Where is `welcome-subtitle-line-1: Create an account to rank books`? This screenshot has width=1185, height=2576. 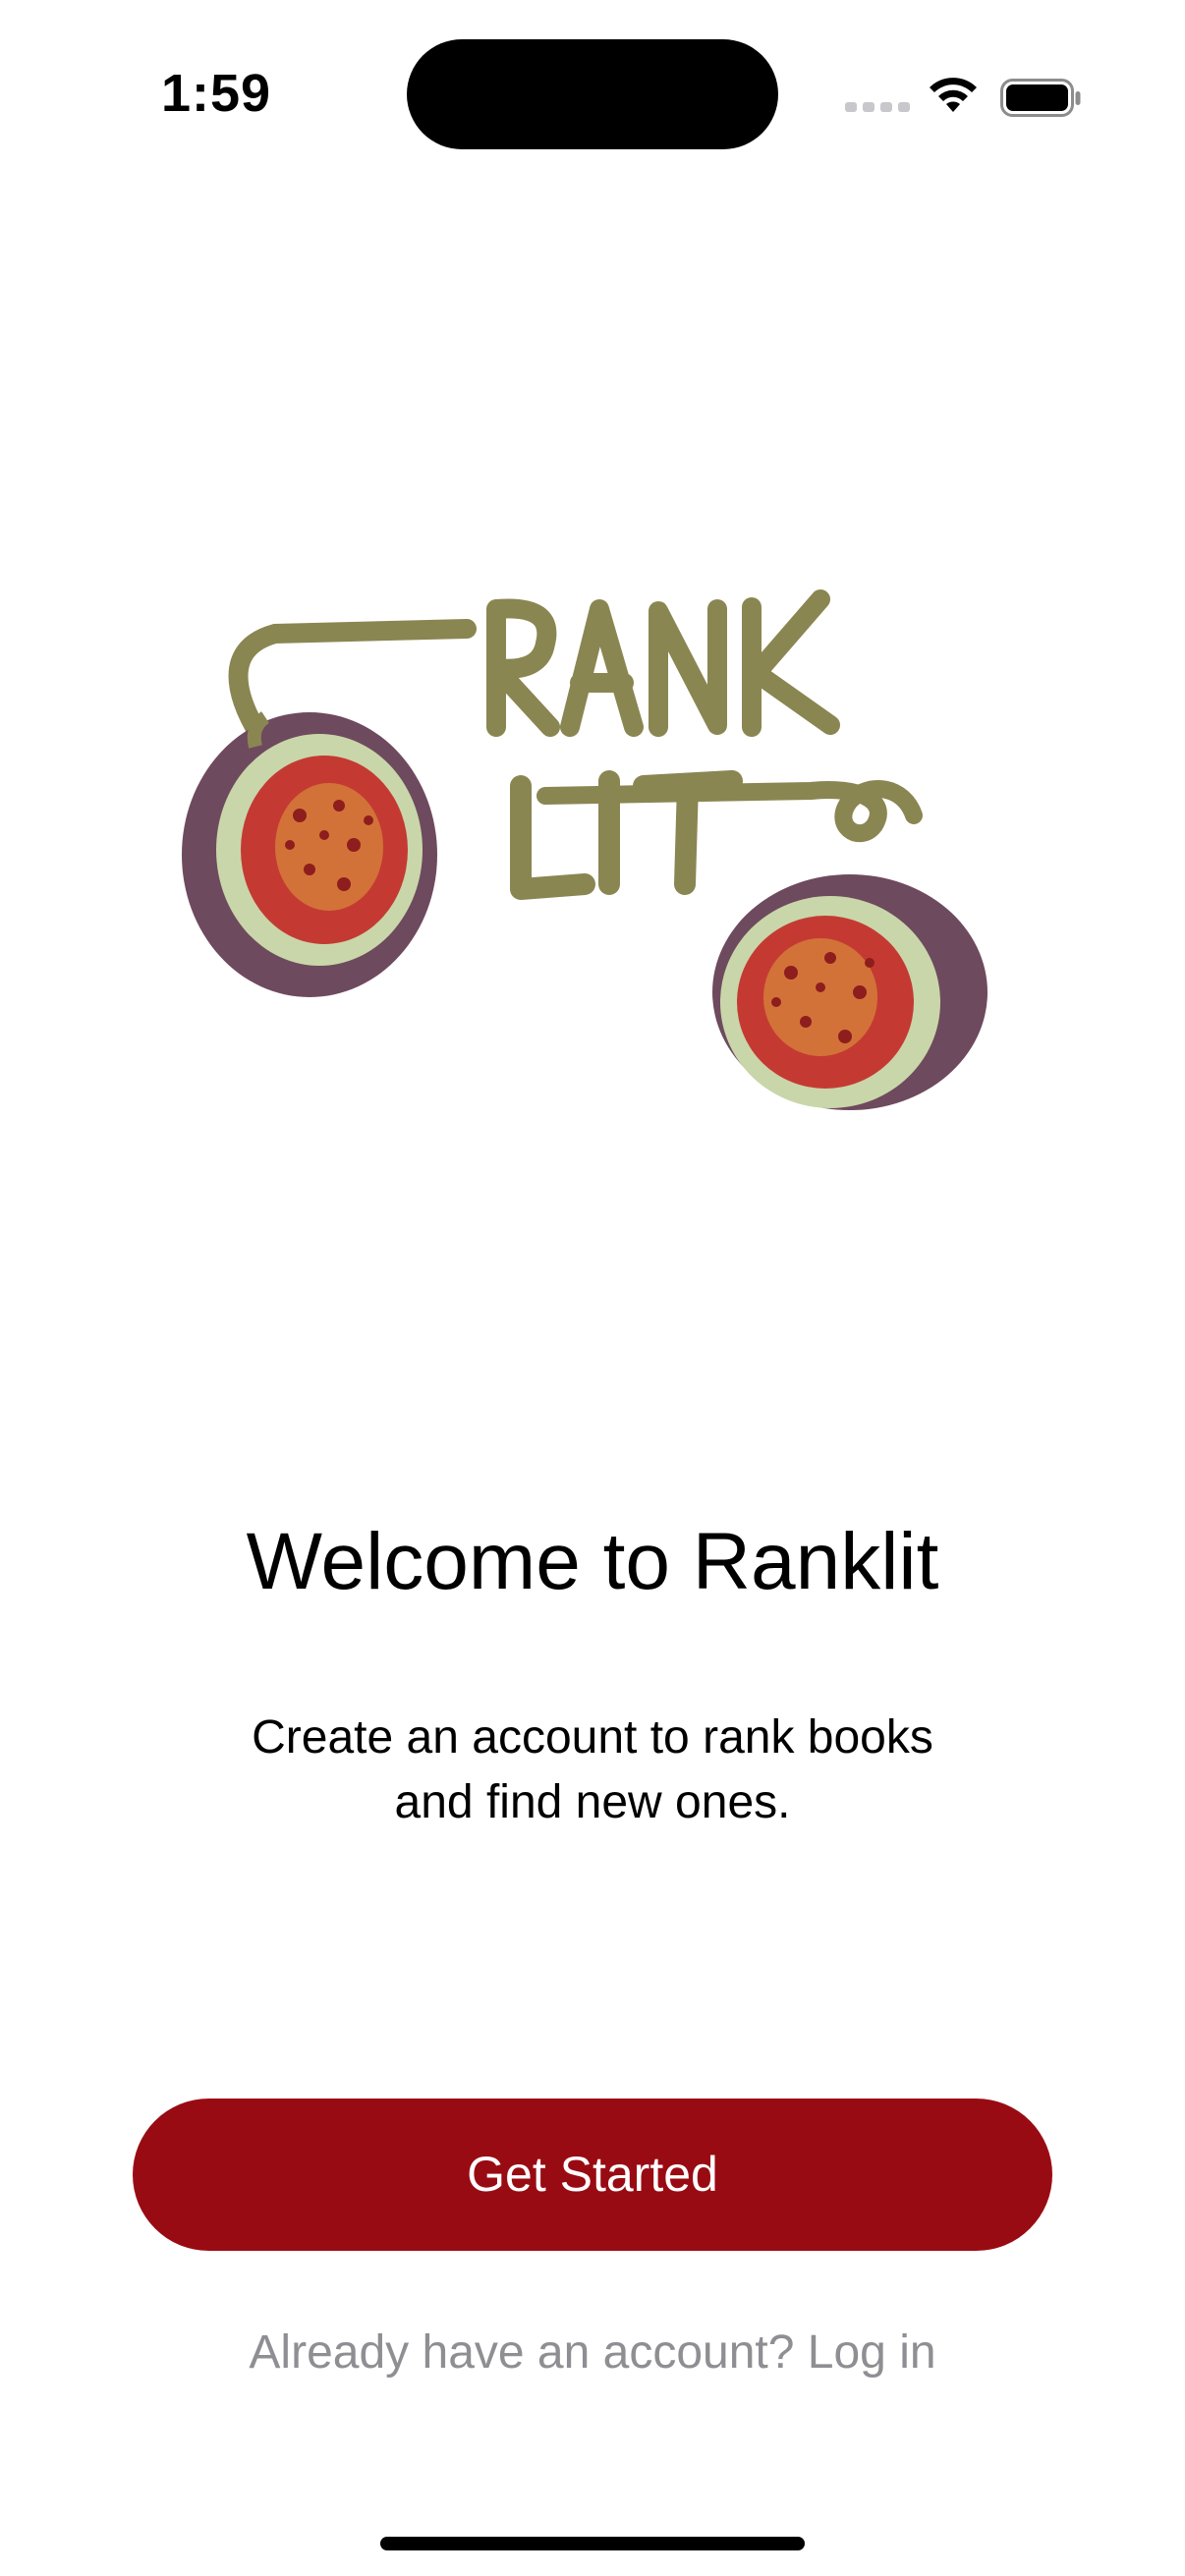
welcome-subtitle-line-1: Create an account to rank books is located at coordinates (592, 1737).